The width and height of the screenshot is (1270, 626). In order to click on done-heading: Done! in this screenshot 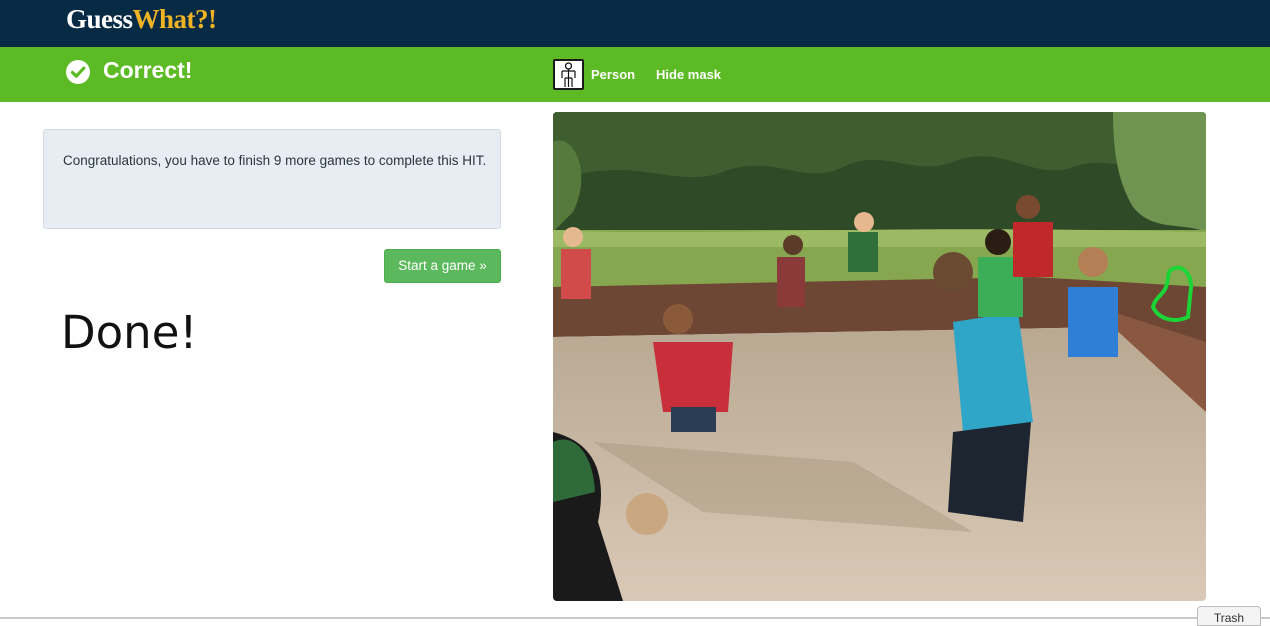, I will do `click(129, 332)`.